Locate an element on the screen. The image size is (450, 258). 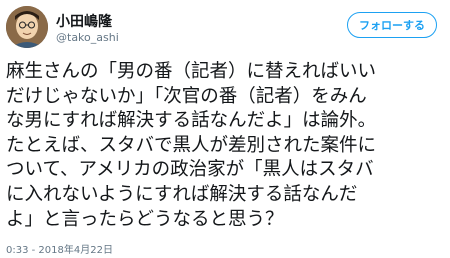
follow-button: フォローする is located at coordinates (392, 25).